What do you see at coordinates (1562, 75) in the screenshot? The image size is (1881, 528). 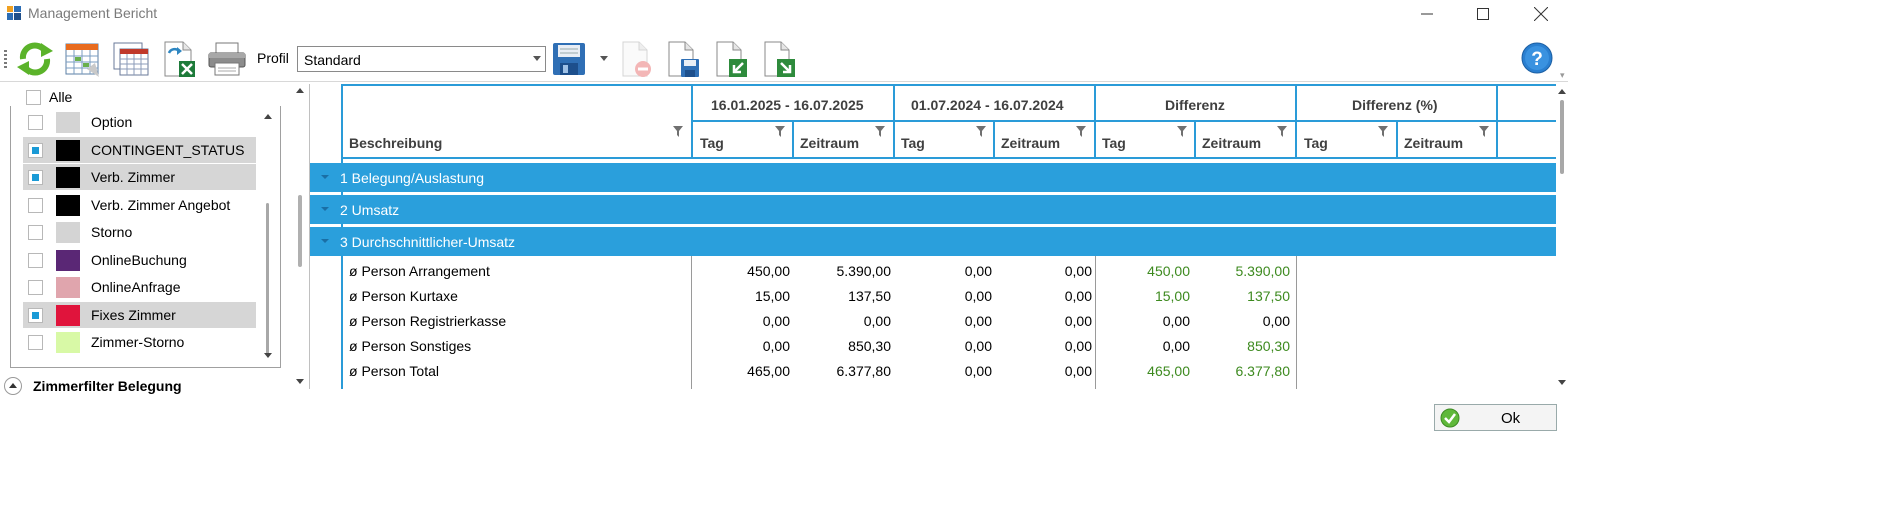 I see `toolbar-overflow-icon: ▾` at bounding box center [1562, 75].